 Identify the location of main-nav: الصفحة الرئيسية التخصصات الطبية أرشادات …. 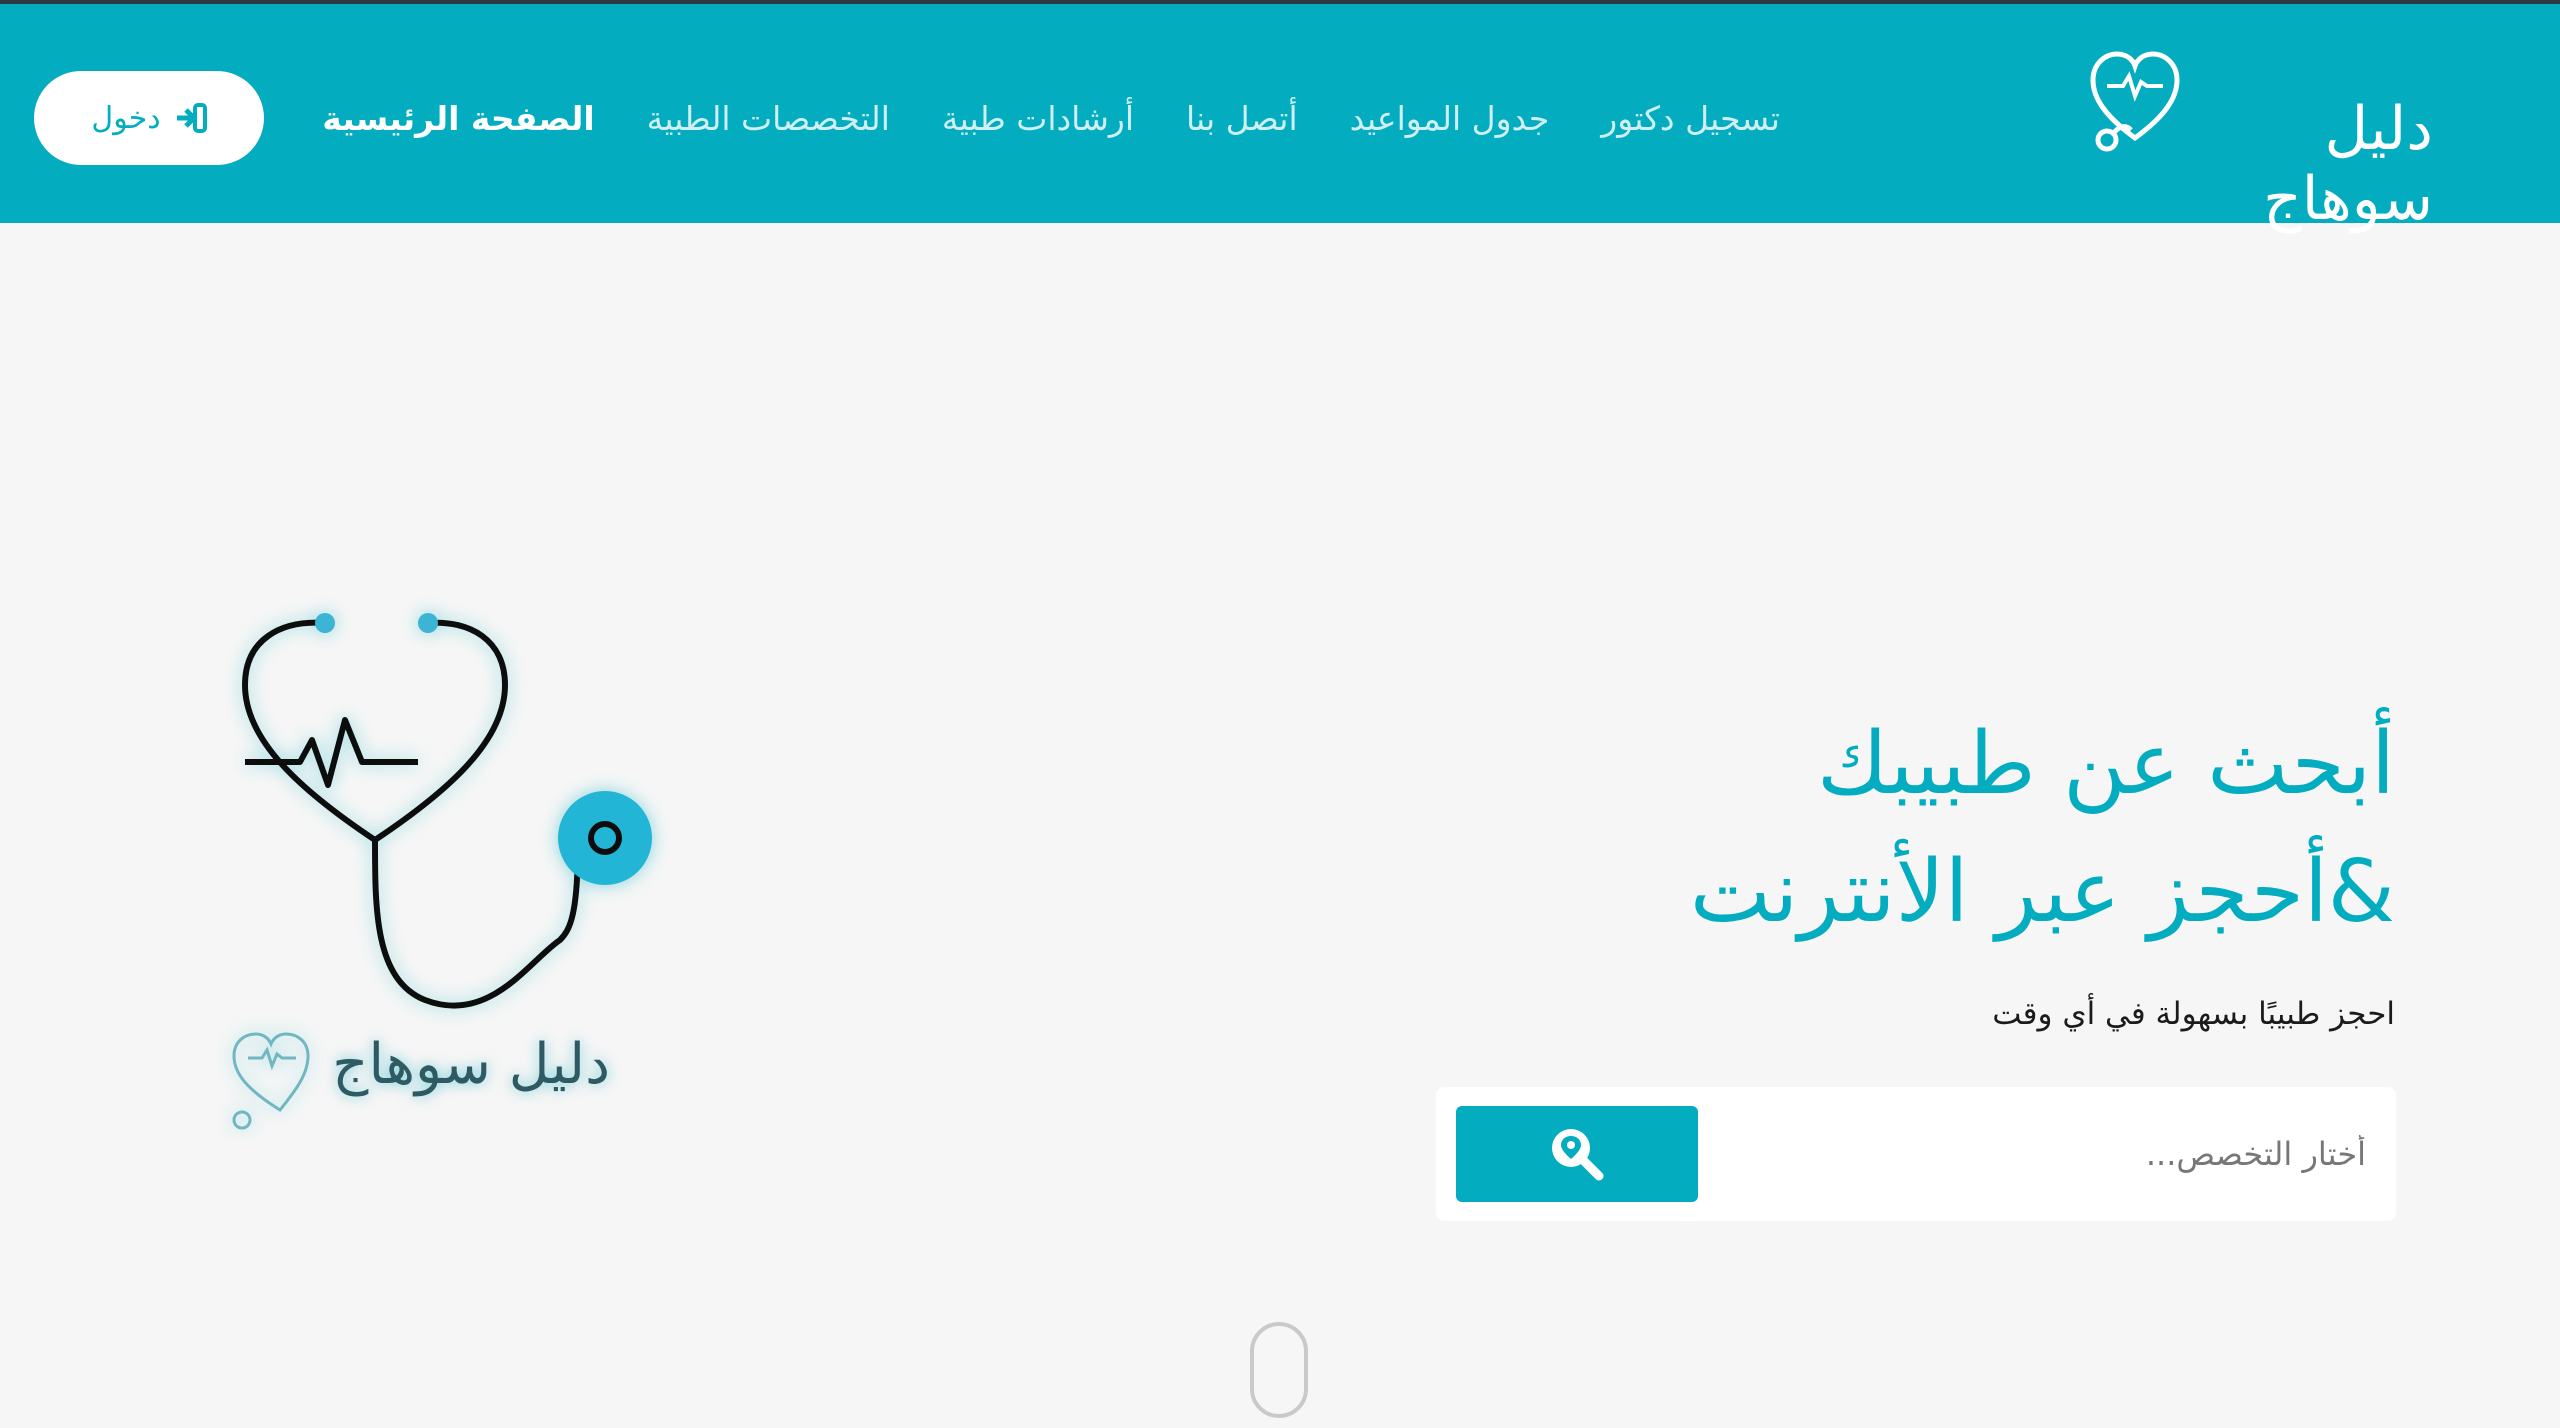
(1051, 119).